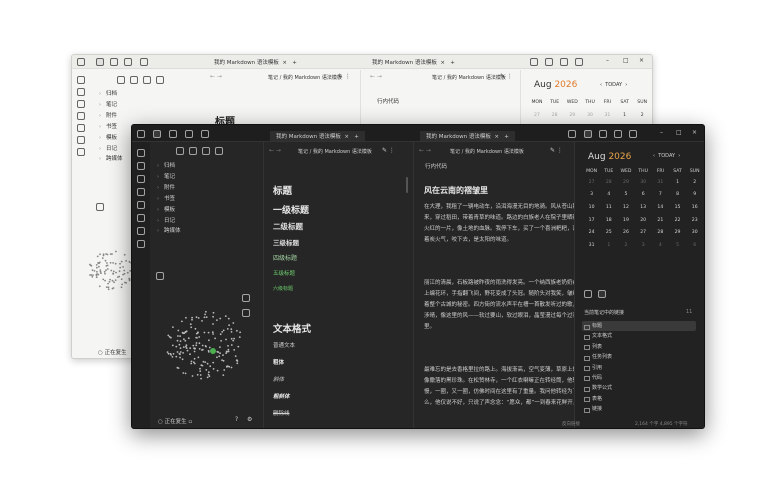 The width and height of the screenshot is (770, 486). I want to click on calendar-day: 20, so click(643, 220).